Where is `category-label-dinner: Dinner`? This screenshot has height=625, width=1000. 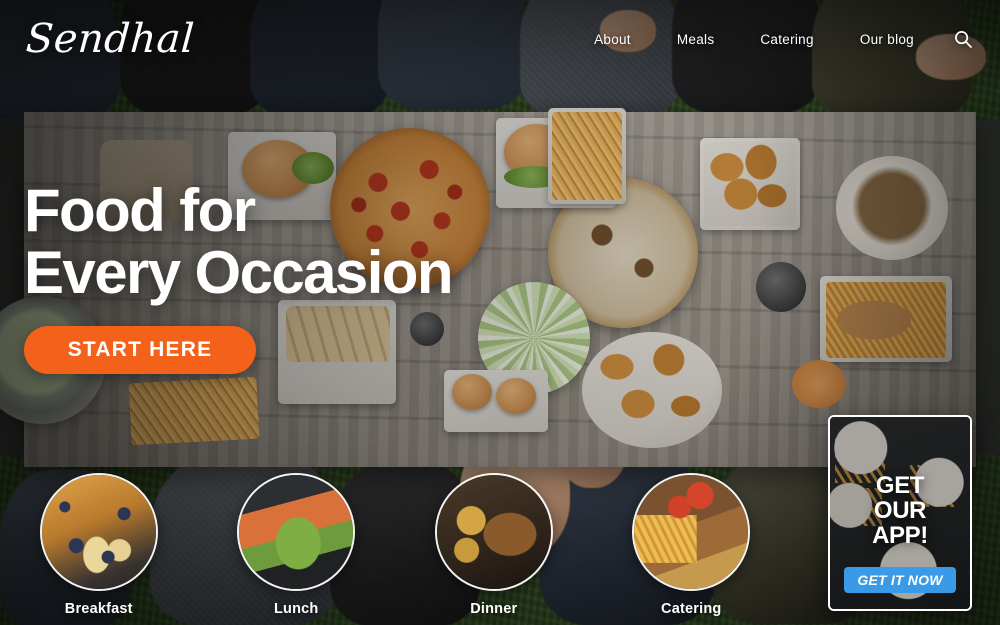
category-label-dinner: Dinner is located at coordinates (494, 609).